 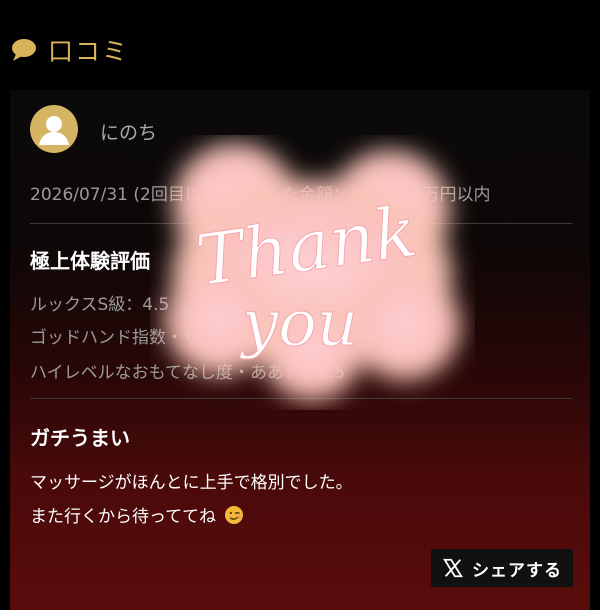 I want to click on share-button: シェアする, so click(x=502, y=568).